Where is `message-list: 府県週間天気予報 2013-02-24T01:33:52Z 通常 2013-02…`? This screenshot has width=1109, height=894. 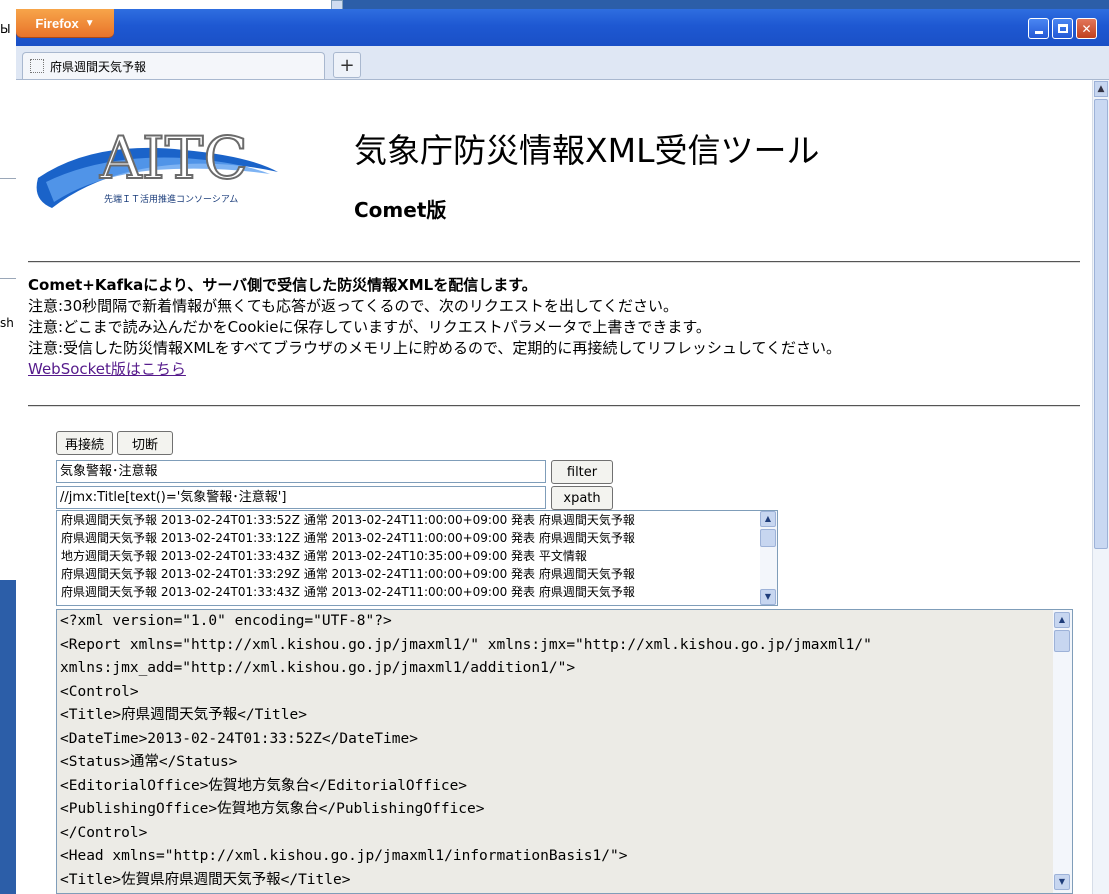
message-list: 府県週間天気予報 2013-02-24T01:33:52Z 通常 2013-02… is located at coordinates (417, 558).